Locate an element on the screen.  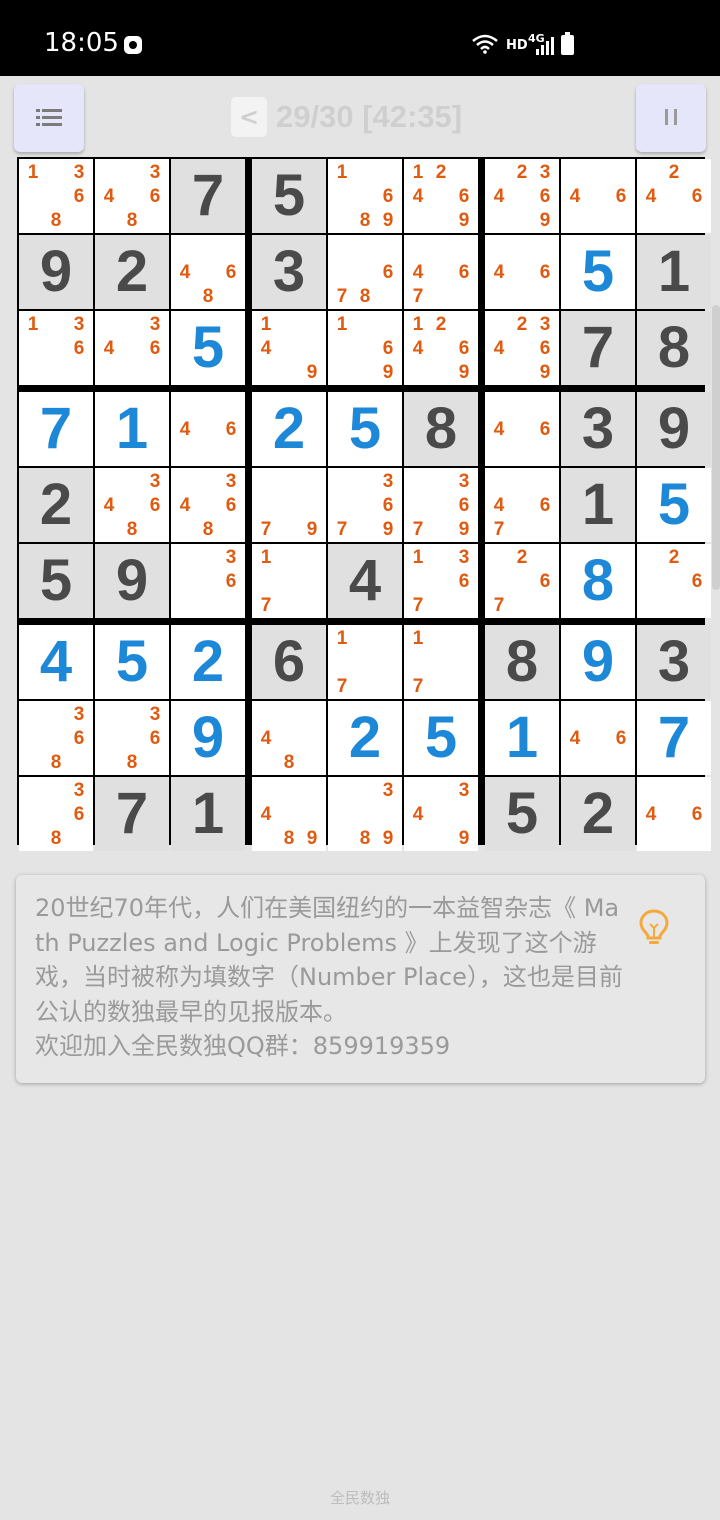
cell-solved: 8 is located at coordinates (598, 581).